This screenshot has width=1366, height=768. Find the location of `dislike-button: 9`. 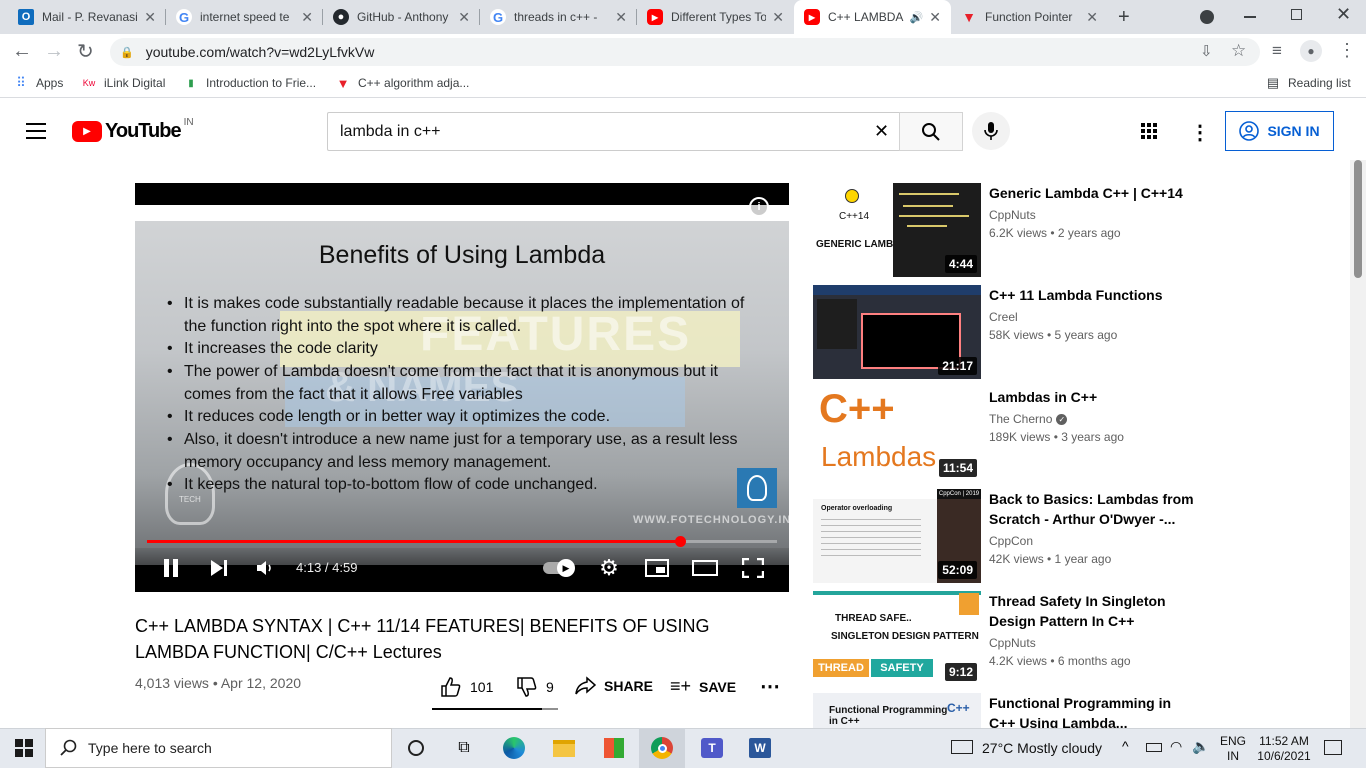

dislike-button: 9 is located at coordinates (535, 687).